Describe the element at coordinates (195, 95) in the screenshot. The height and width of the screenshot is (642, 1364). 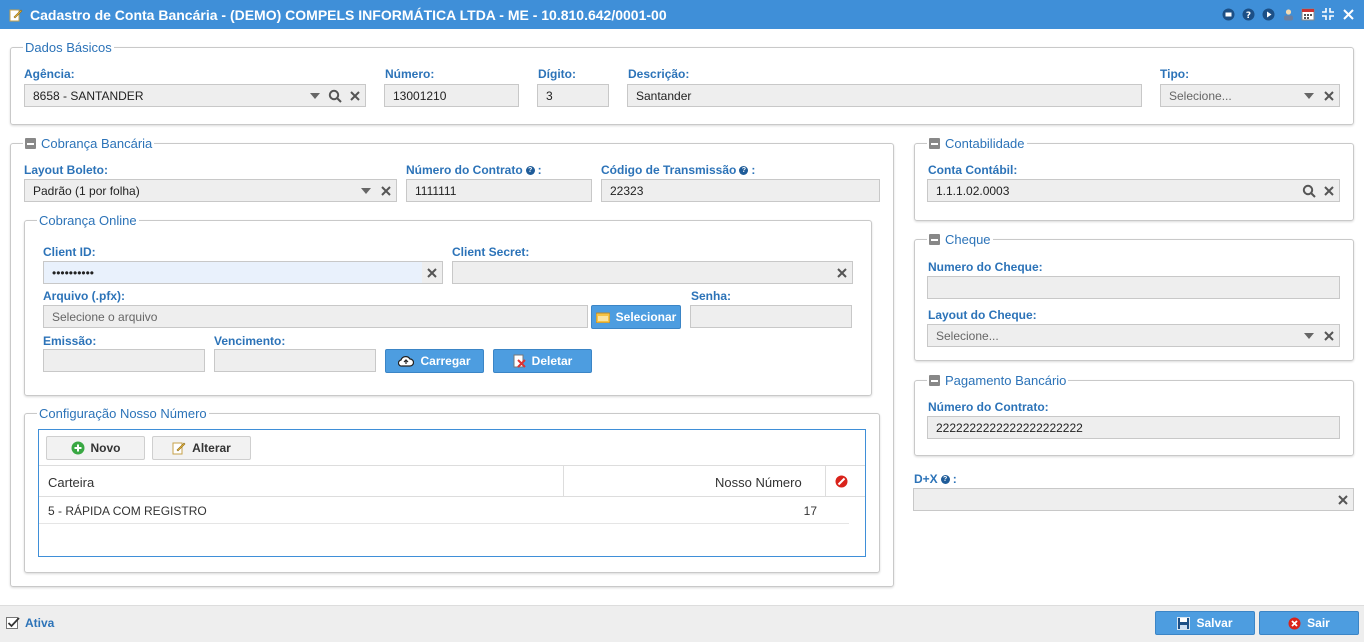
I see `agencia-combobox: 8658 - SANTANDER` at that location.